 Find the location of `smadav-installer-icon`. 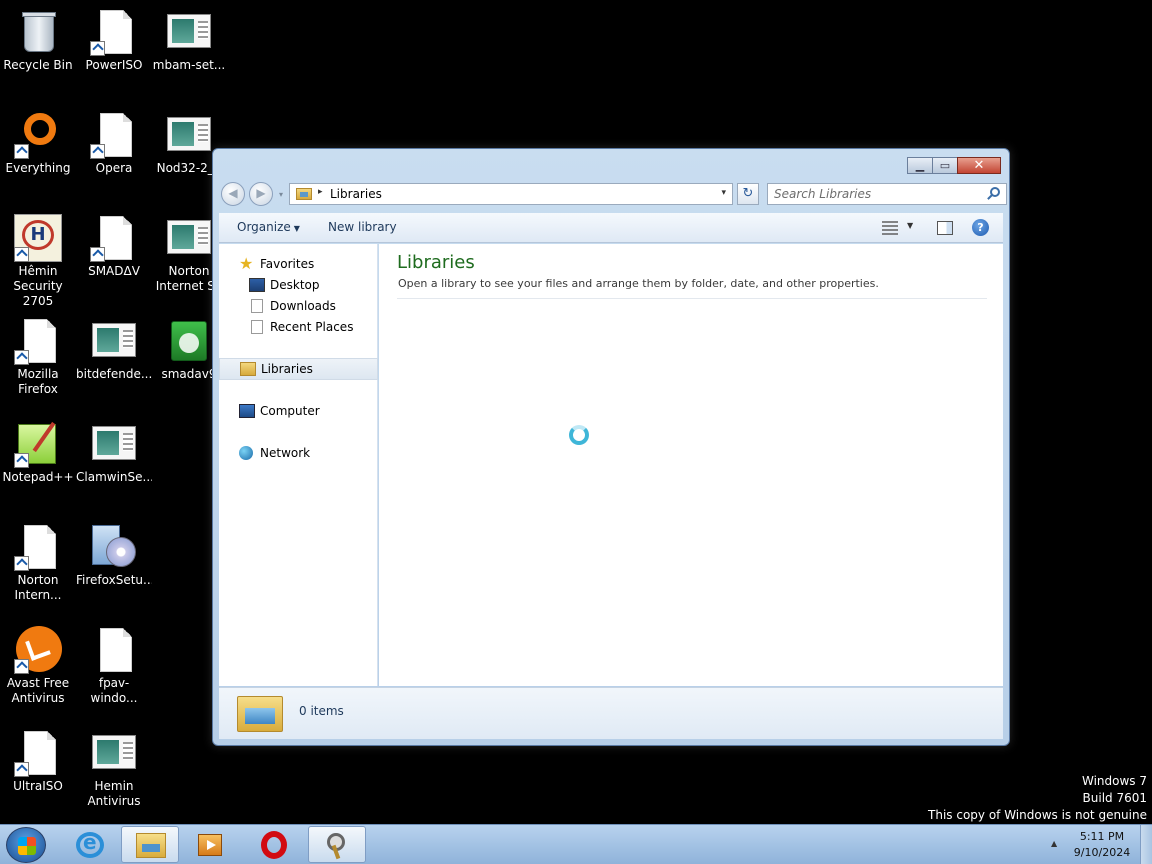

smadav-installer-icon is located at coordinates (189, 341).